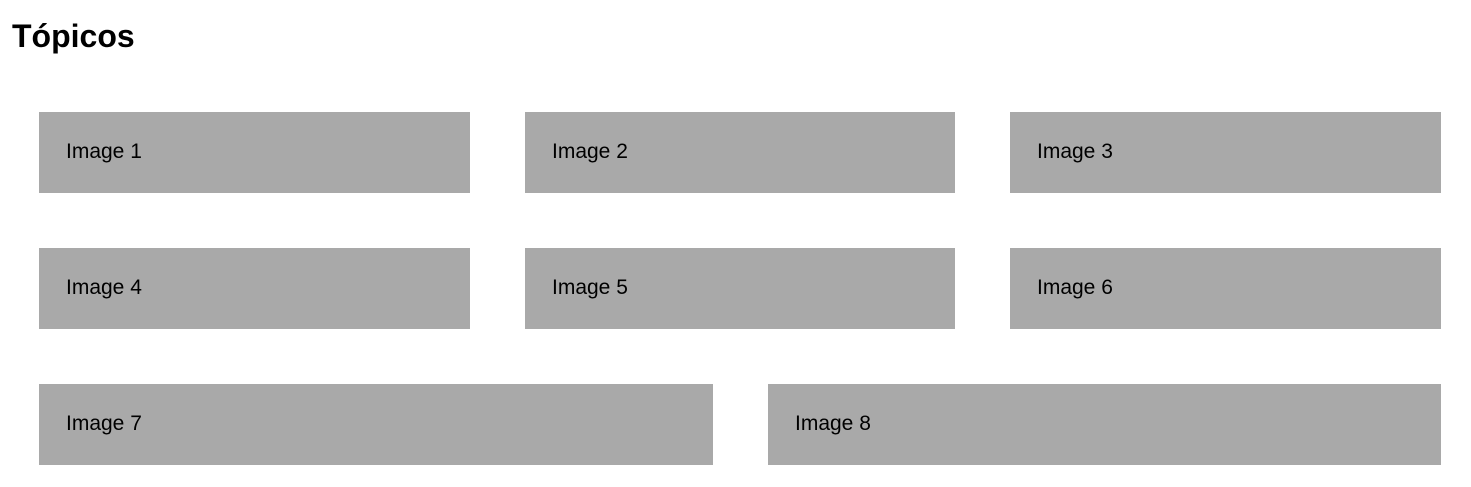  Describe the element at coordinates (104, 423) in the screenshot. I see `topic-tile-label: Image 7` at that location.